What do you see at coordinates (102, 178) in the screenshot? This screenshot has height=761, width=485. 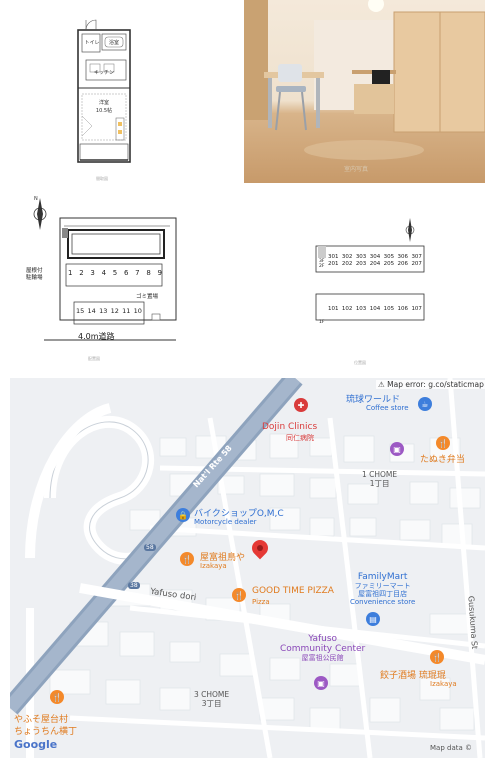 I see `floorplan-watermark: 間取図` at bounding box center [102, 178].